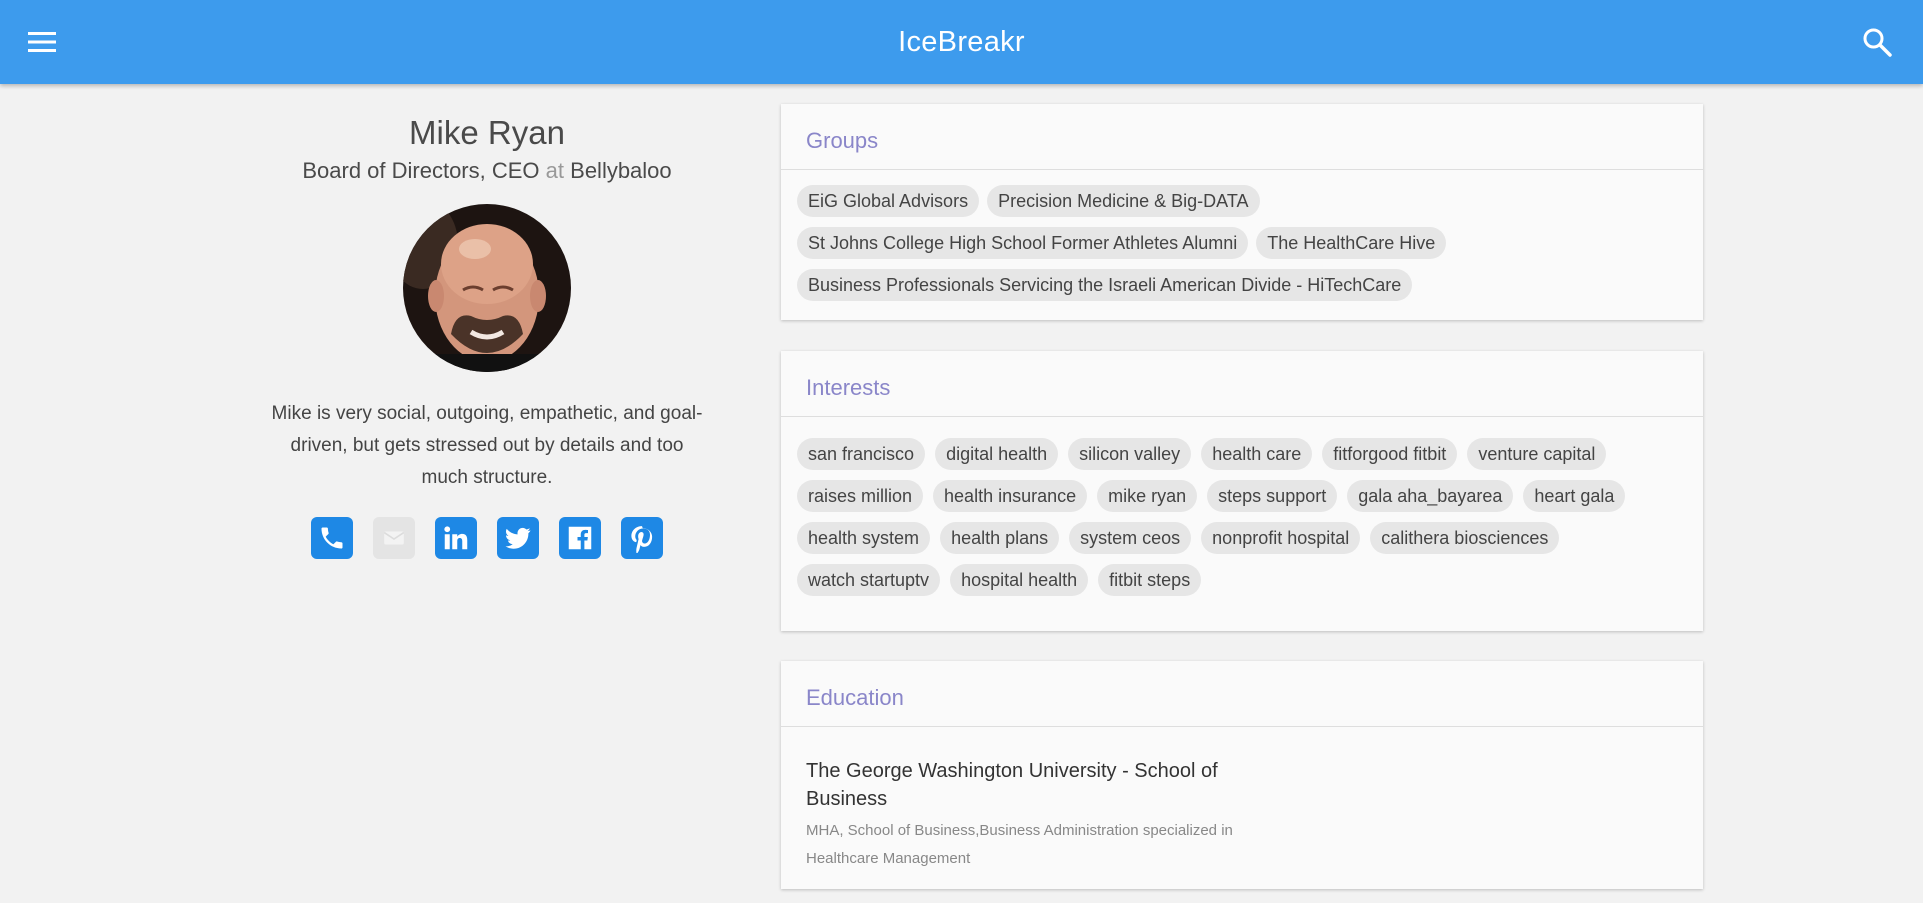 This screenshot has width=1923, height=903. Describe the element at coordinates (1147, 496) in the screenshot. I see `interest-chip: mike ryan` at that location.